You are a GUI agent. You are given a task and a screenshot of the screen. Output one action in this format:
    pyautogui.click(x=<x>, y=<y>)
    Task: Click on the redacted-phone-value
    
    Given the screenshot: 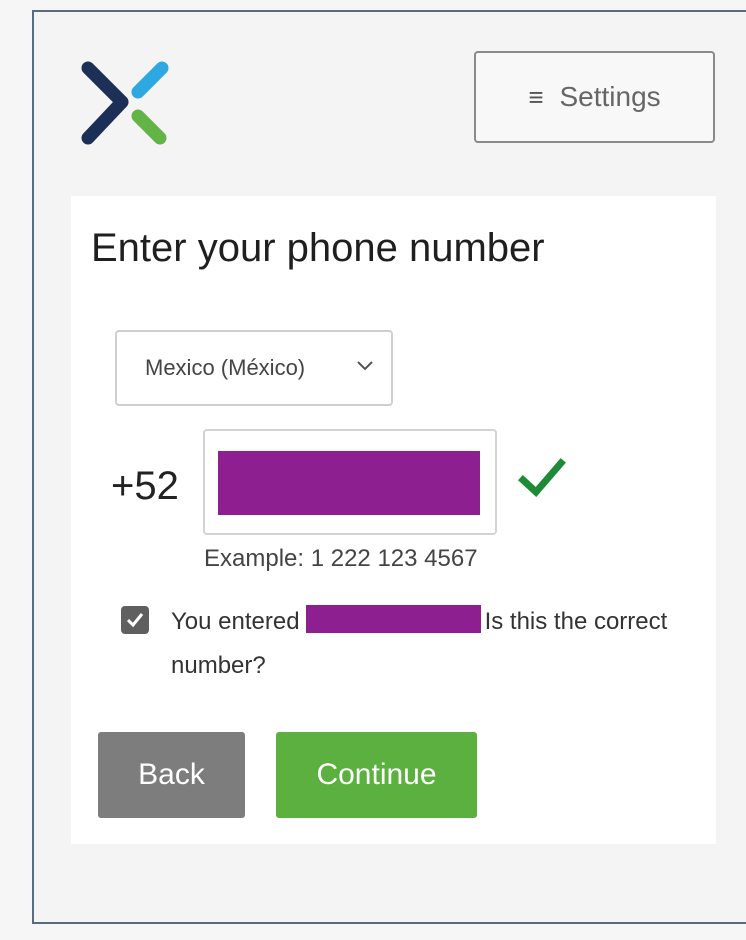 What is the action you would take?
    pyautogui.click(x=349, y=483)
    